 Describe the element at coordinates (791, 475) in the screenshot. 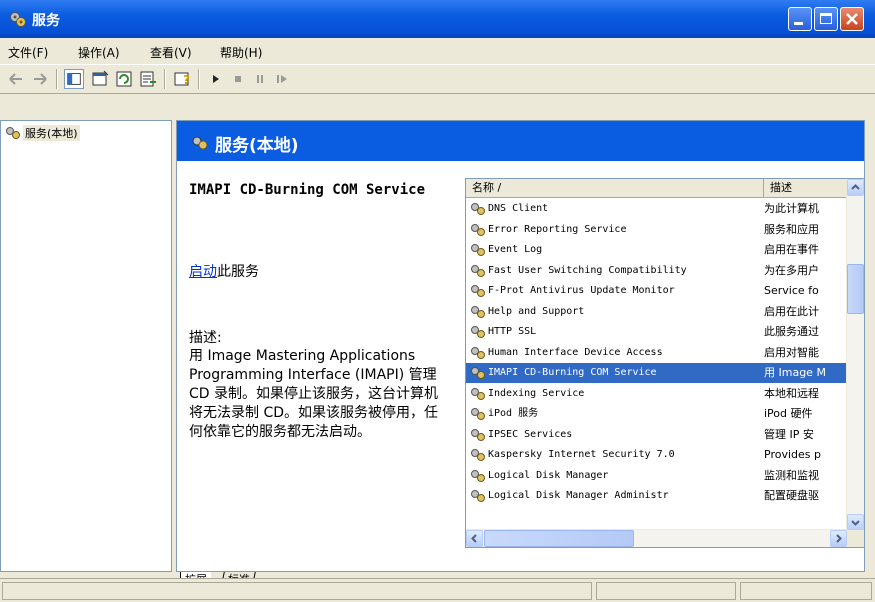

I see `service-description-cell: 监测和监视` at that location.